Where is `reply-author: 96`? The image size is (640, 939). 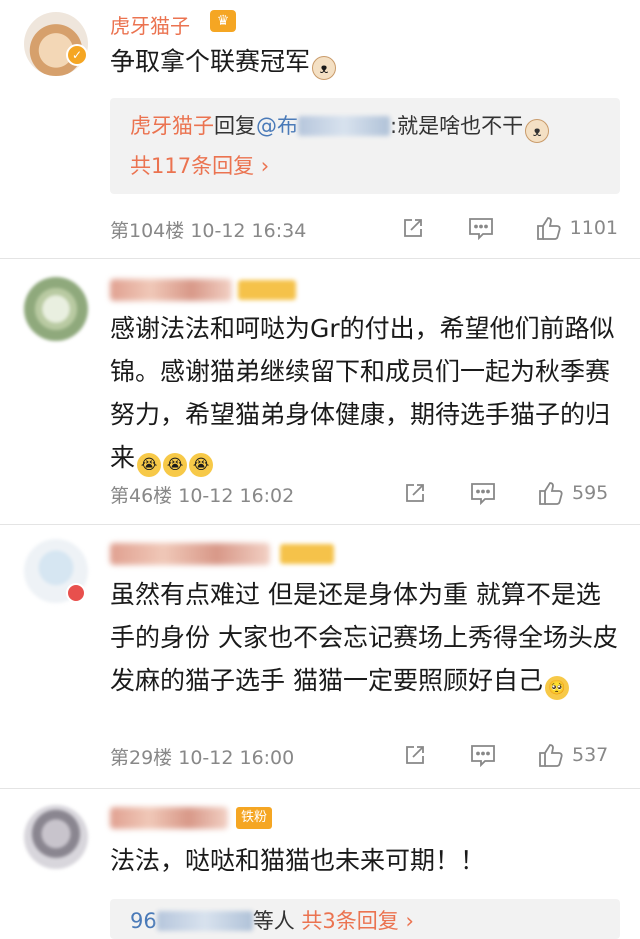
reply-author: 96 is located at coordinates (143, 921).